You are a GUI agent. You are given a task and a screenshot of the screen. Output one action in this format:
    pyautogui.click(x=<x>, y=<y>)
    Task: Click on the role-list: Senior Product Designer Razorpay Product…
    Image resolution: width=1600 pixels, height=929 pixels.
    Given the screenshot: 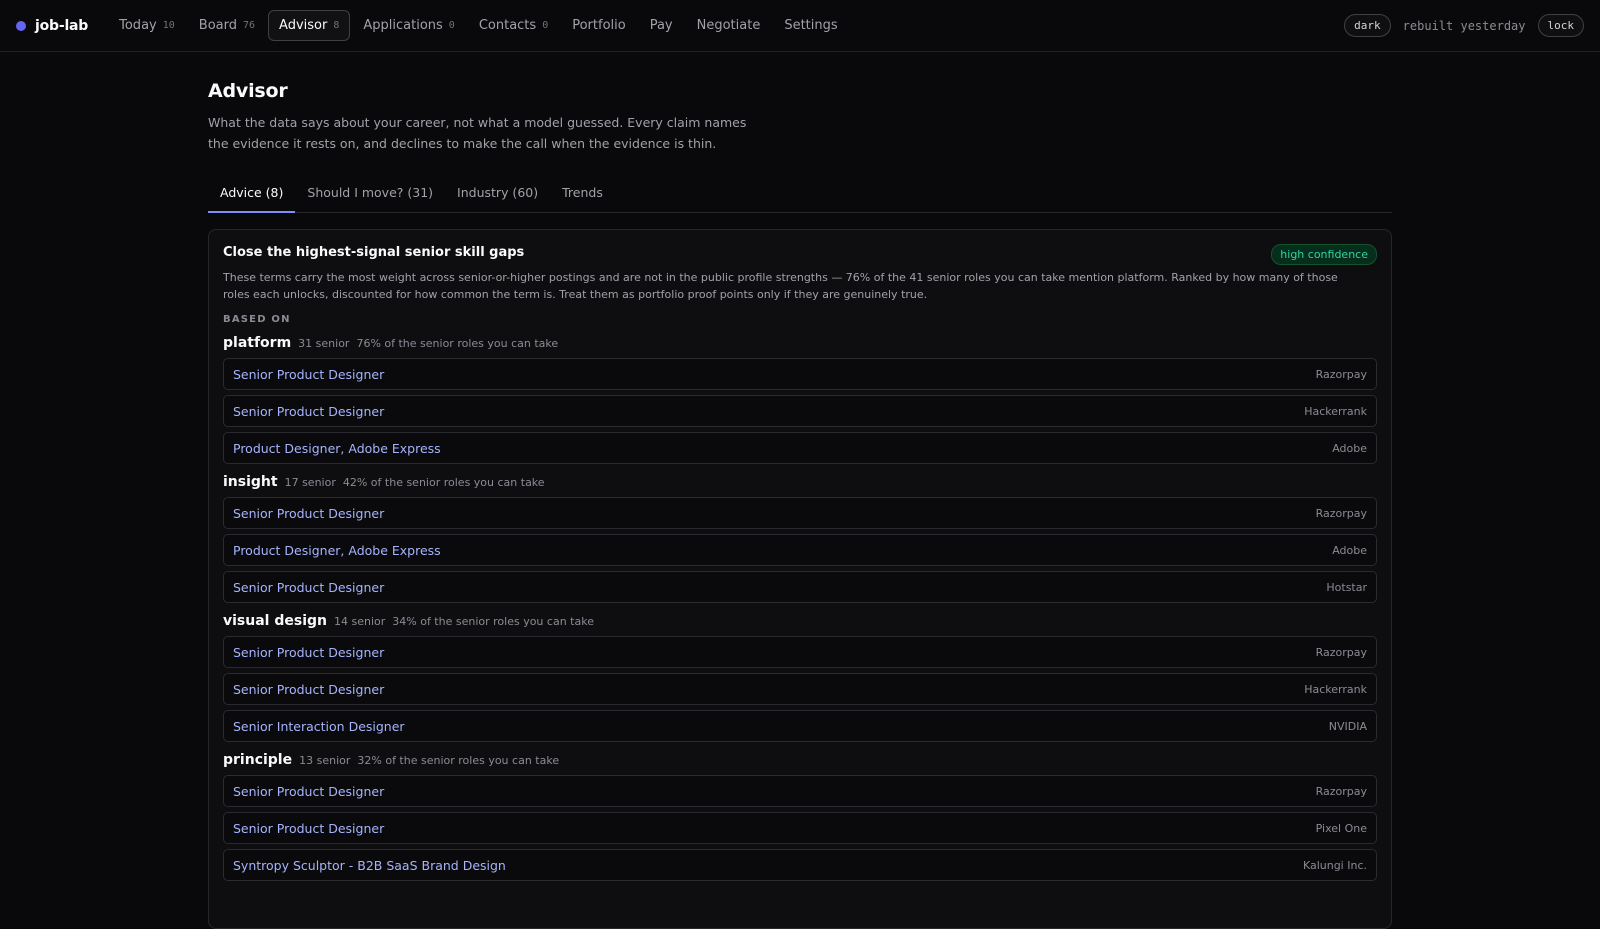 What is the action you would take?
    pyautogui.click(x=800, y=550)
    